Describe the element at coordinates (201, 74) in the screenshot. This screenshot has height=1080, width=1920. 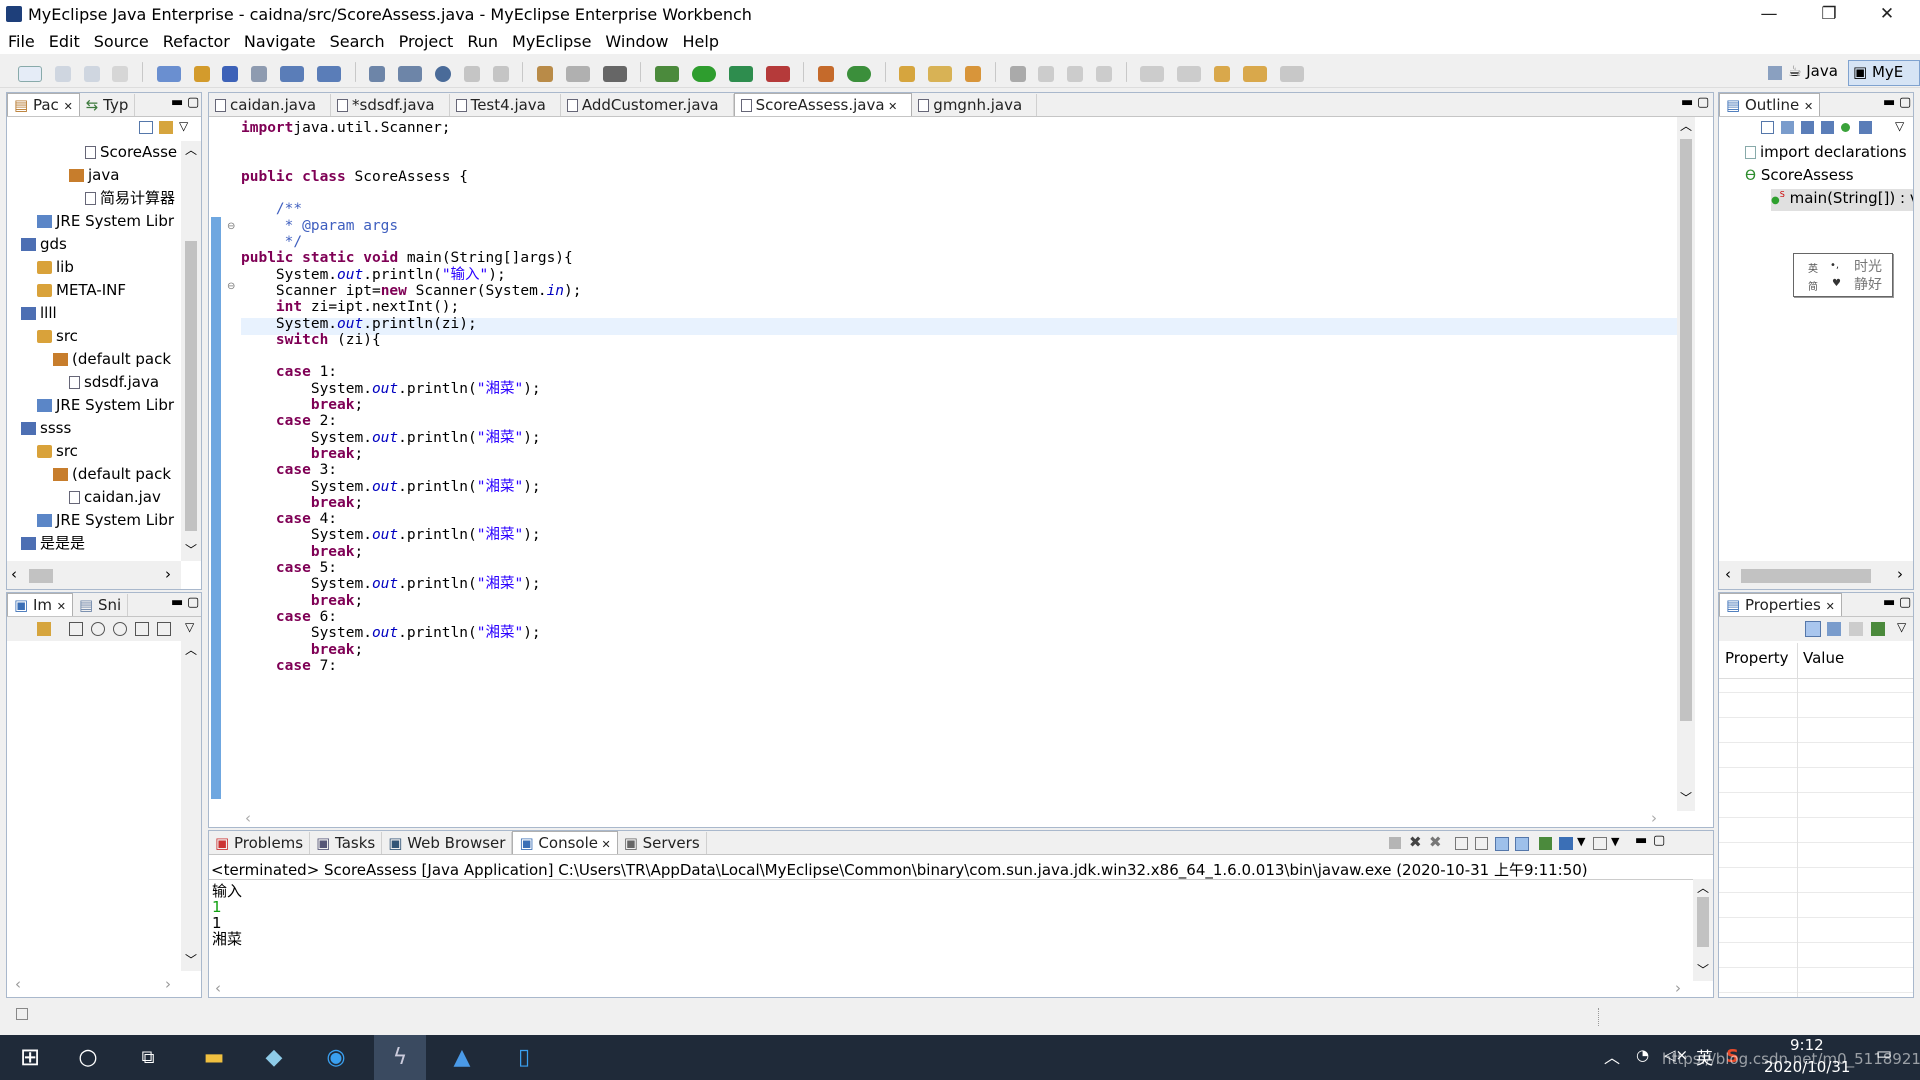
I see `open-type-icon` at that location.